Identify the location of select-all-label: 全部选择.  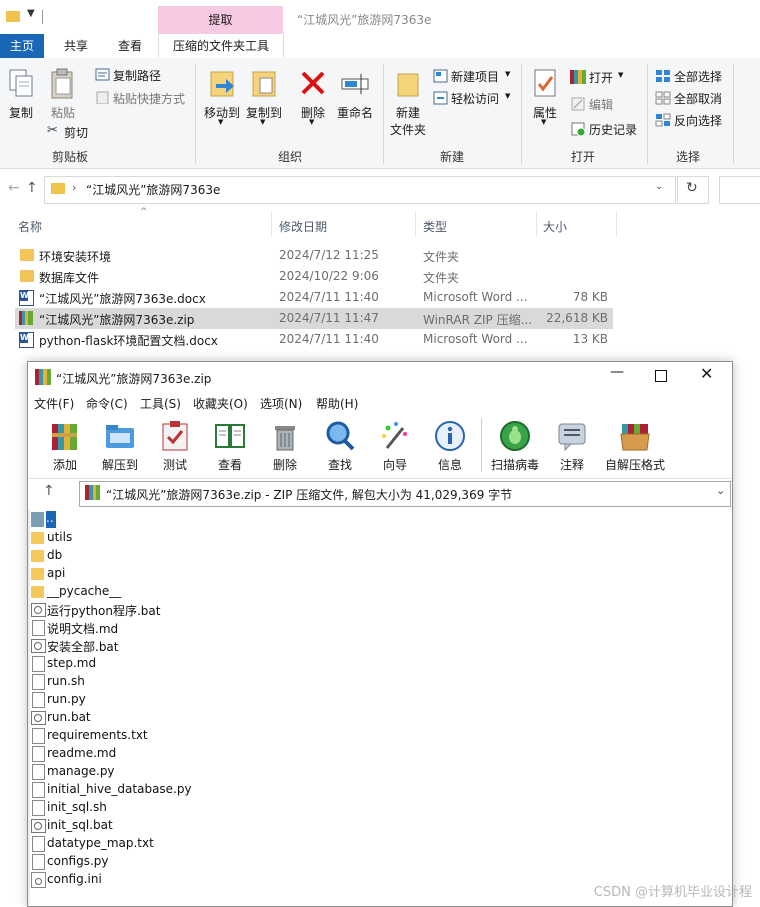
(698, 77).